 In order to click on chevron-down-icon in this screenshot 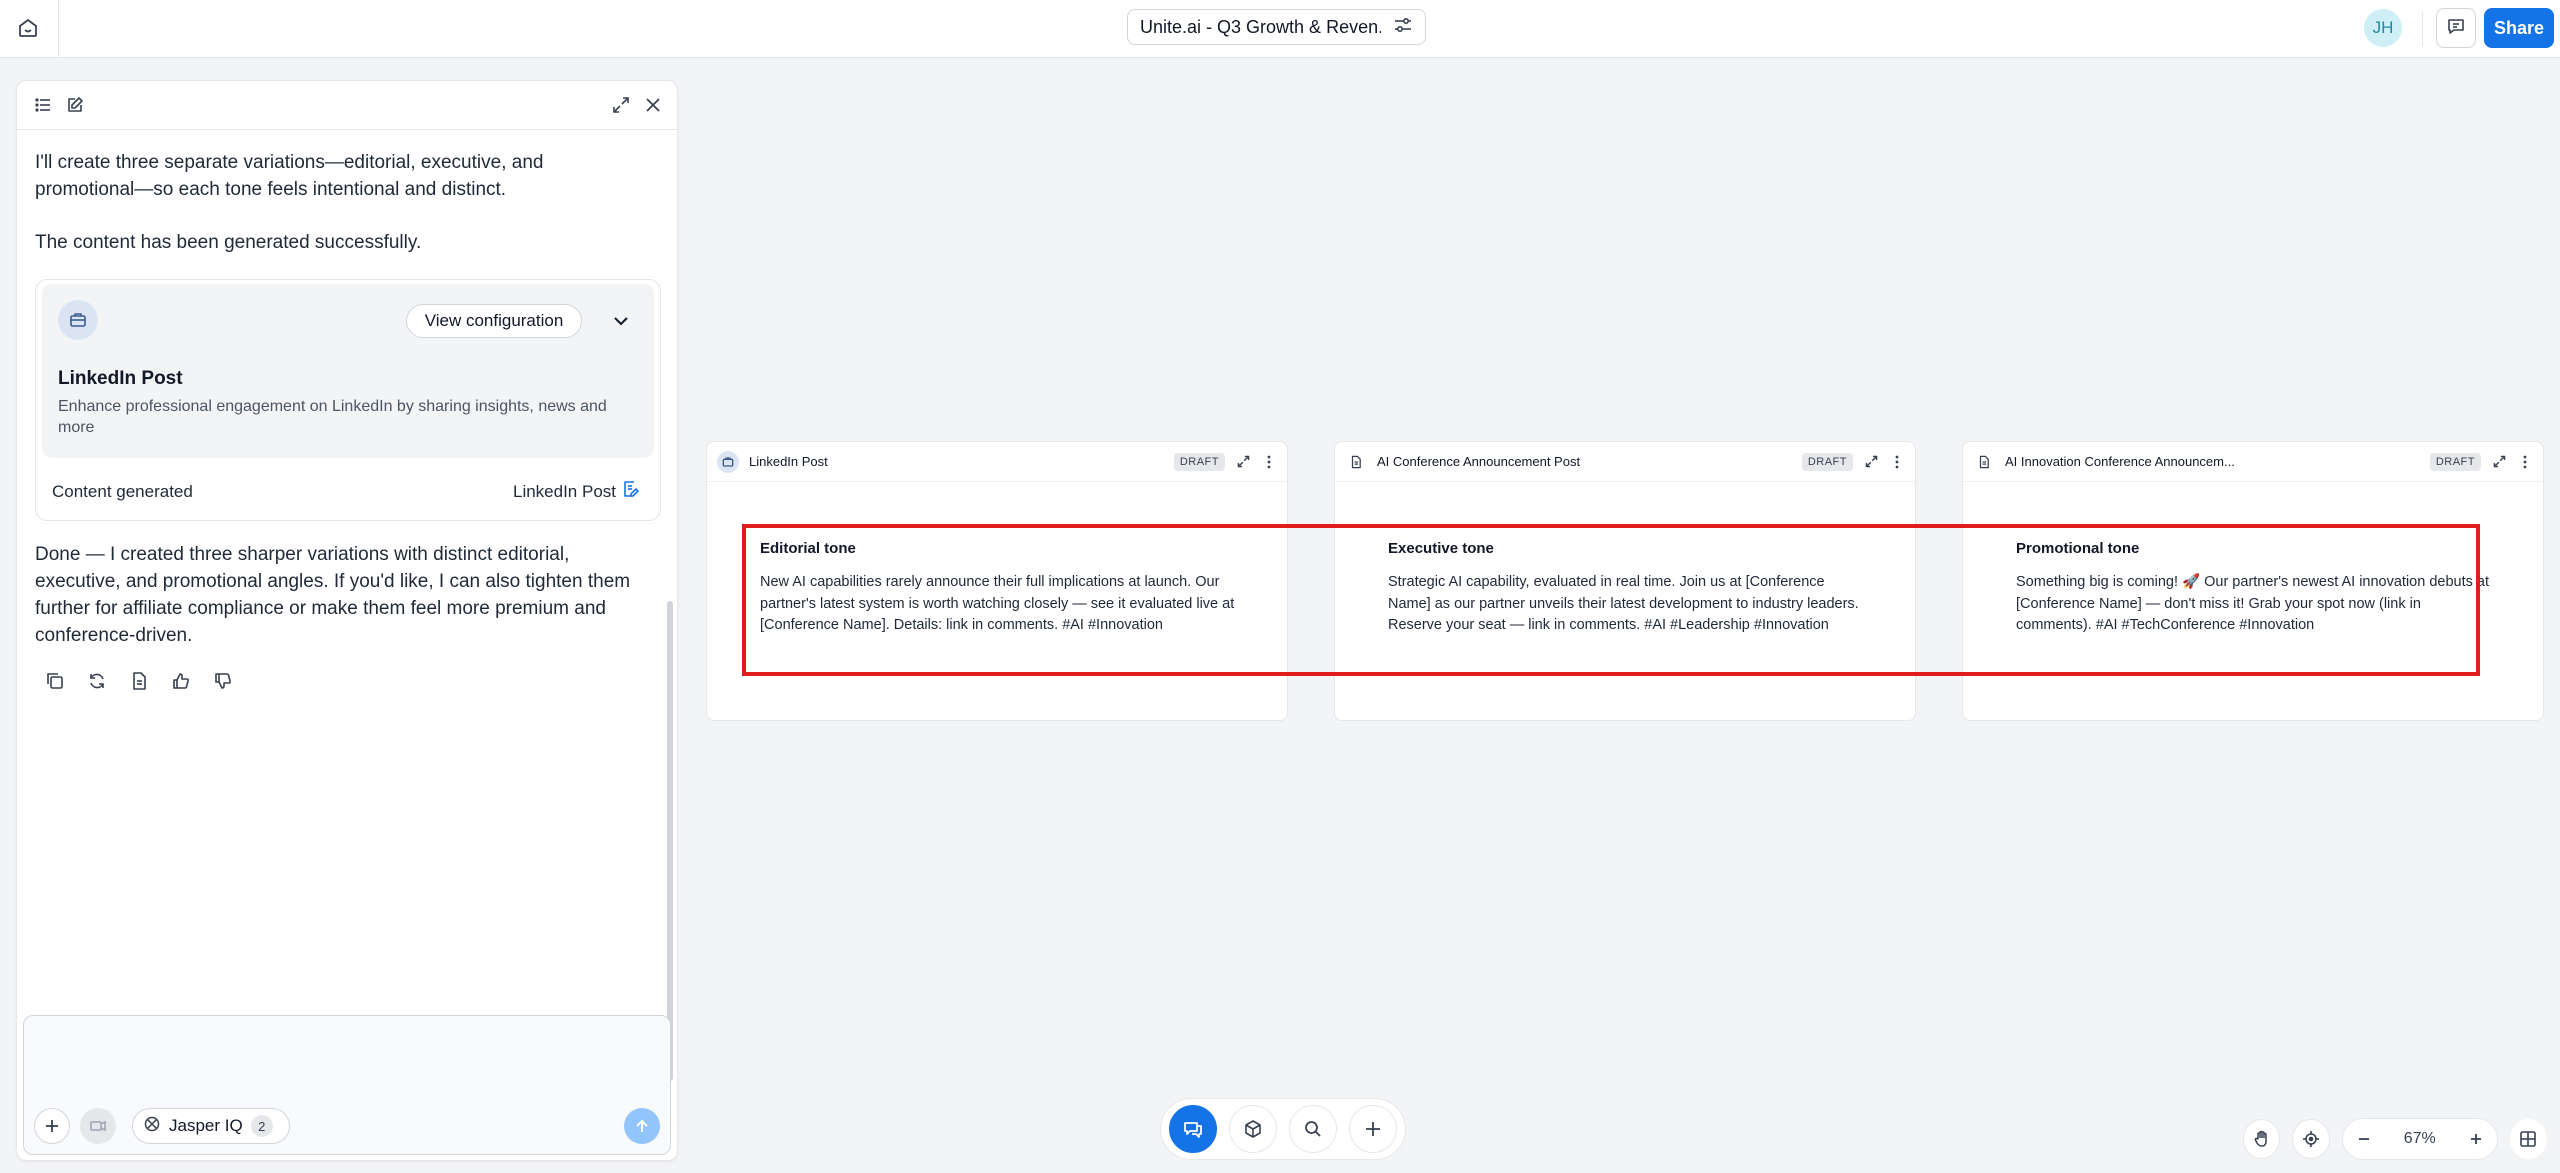, I will do `click(621, 321)`.